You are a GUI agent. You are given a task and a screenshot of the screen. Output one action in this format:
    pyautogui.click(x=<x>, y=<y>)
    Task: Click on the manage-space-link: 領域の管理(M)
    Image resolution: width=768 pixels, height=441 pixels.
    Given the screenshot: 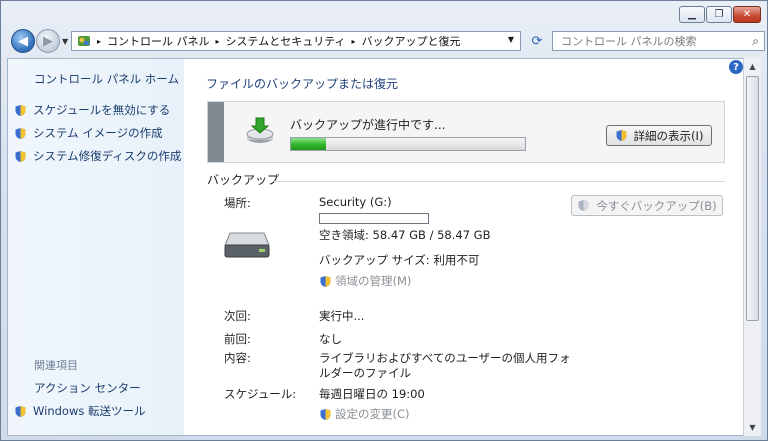 What is the action you would take?
    pyautogui.click(x=365, y=281)
    